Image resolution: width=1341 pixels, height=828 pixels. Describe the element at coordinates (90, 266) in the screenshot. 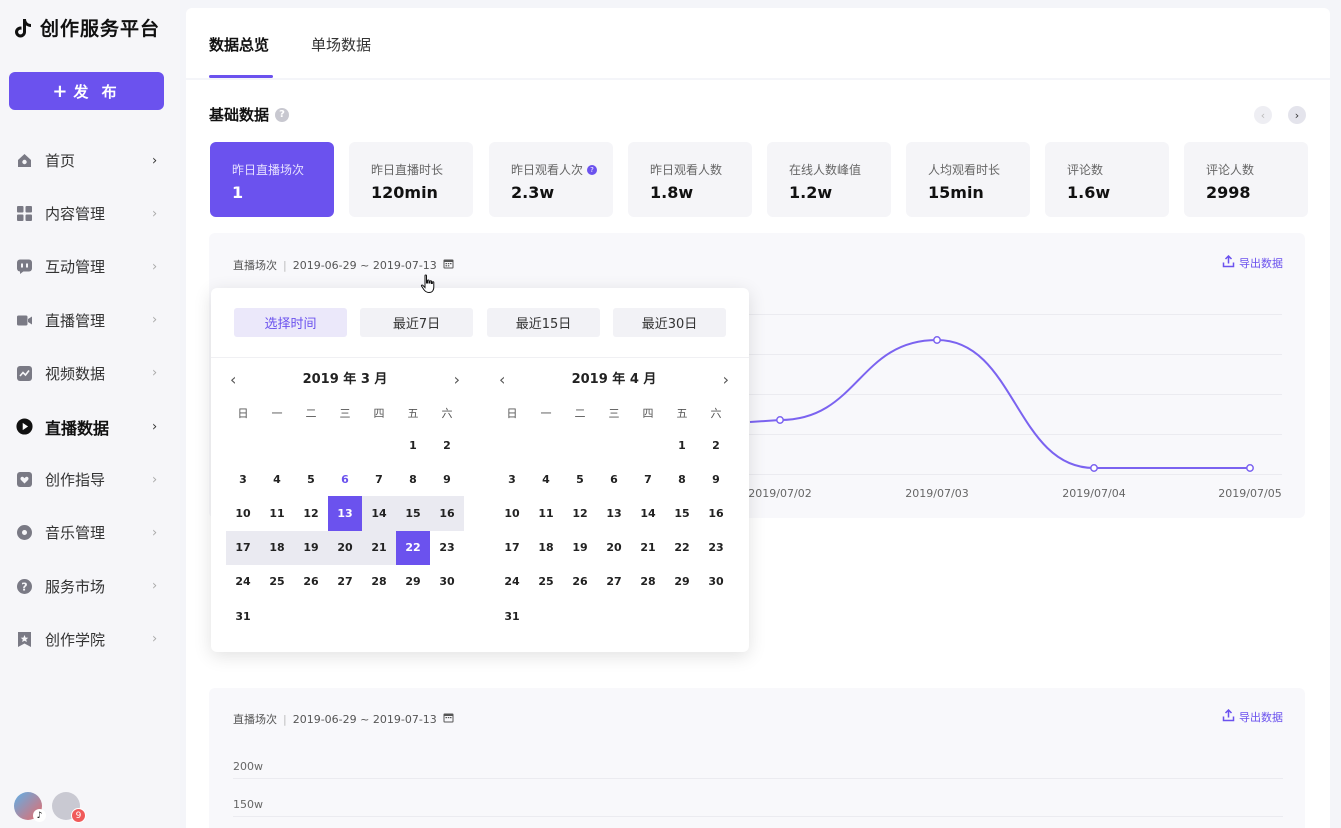

I see `sidebar-item-interaction: 互动管理 ›` at that location.